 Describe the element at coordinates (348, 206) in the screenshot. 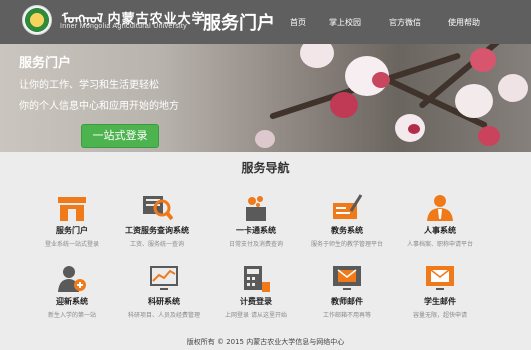

I see `academic-icon` at that location.